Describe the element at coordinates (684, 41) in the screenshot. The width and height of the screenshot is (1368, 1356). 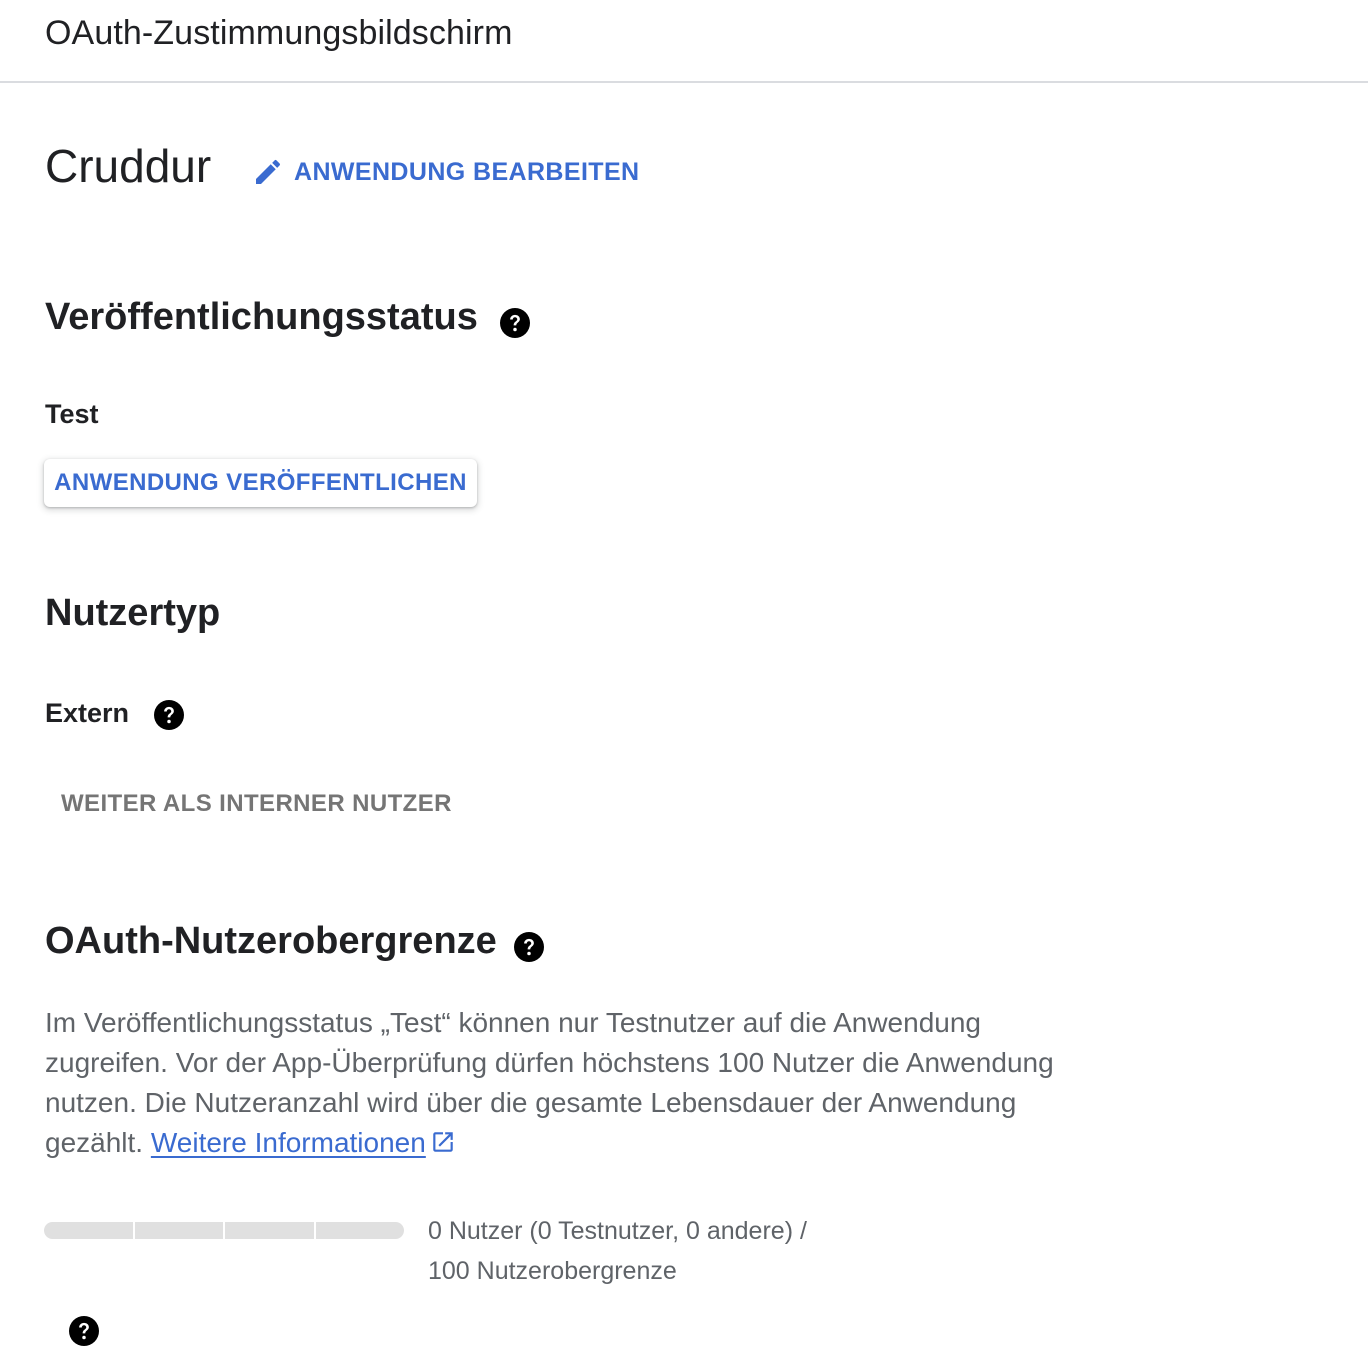
I see `page-header: OAuth-Zustimmungsbildschirm` at that location.